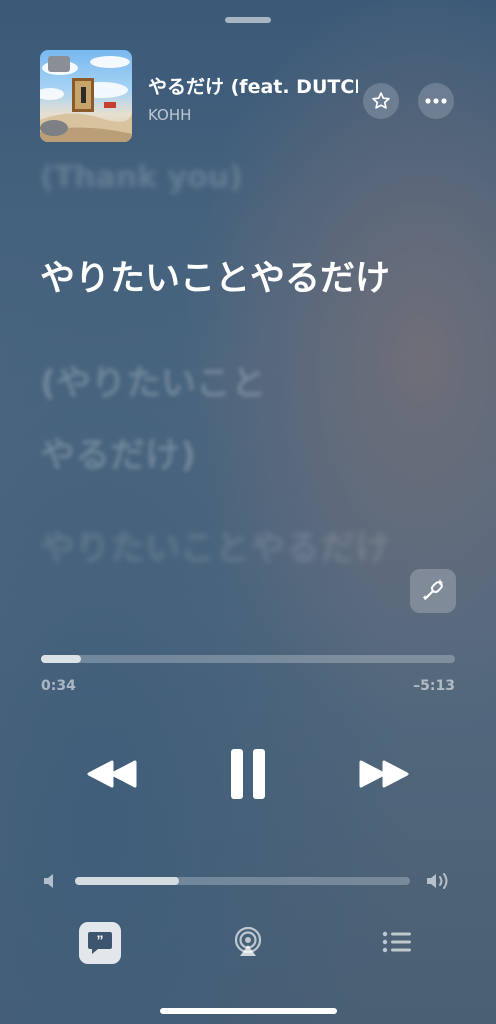  What do you see at coordinates (253, 85) in the screenshot?
I see `song-title: やるだけ (feat. DUTCHMONTANA)` at bounding box center [253, 85].